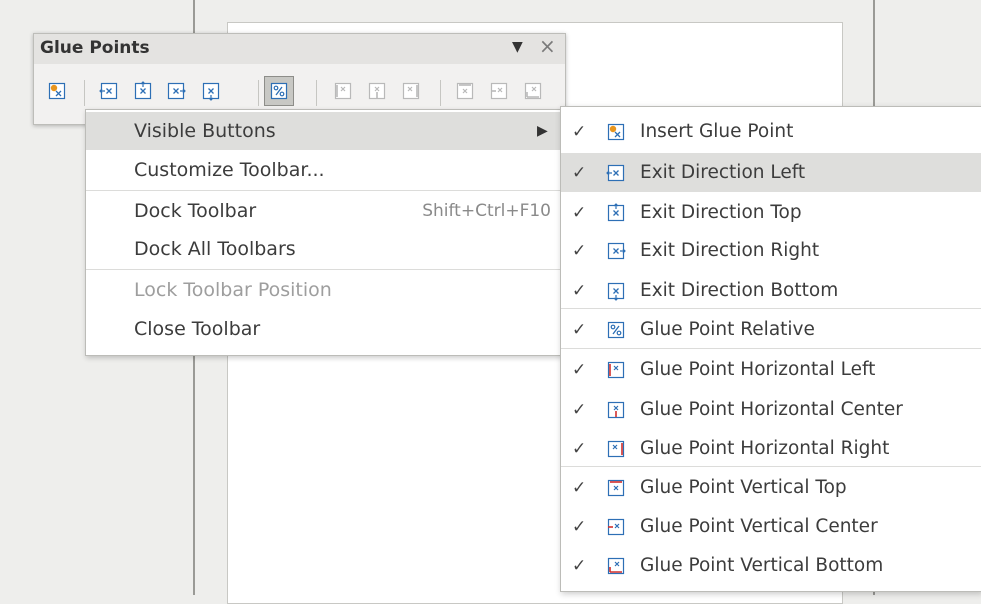  I want to click on submenu-item-label: Glue Point Horizontal Center, so click(771, 409).